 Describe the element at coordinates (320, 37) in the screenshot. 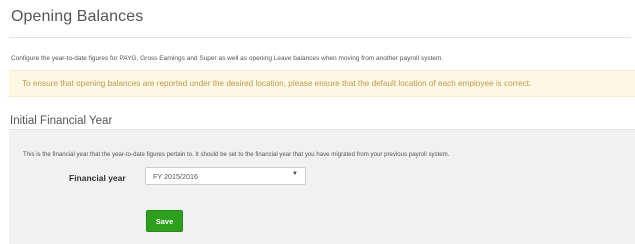

I see `title-divider` at that location.